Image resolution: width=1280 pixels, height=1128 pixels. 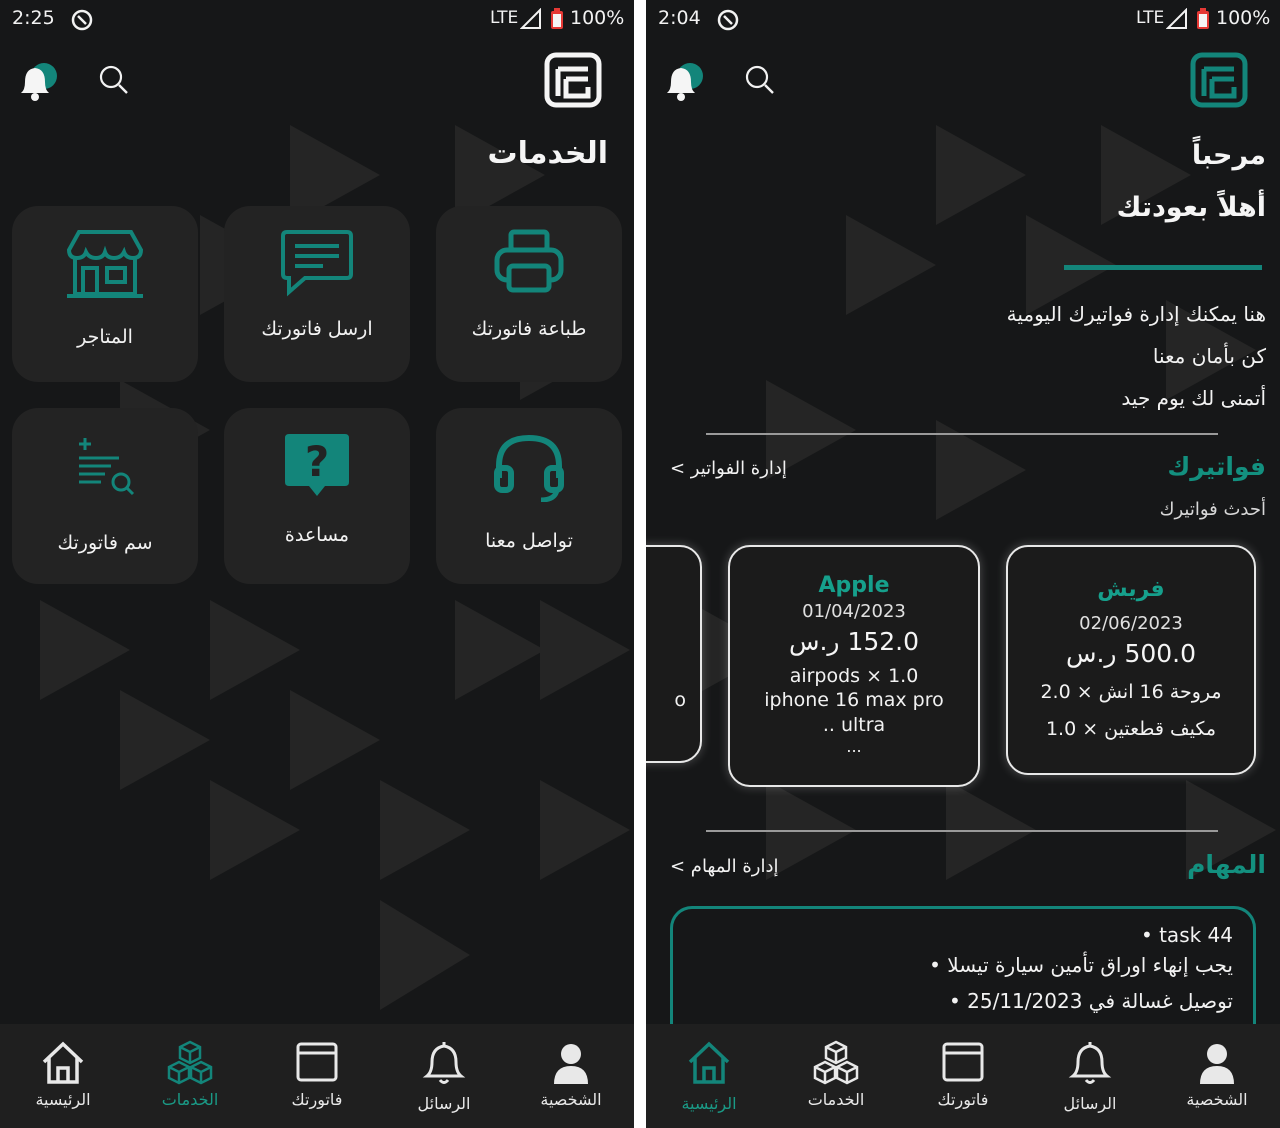 I want to click on task-item: task 44 •, so click(x=1186, y=935).